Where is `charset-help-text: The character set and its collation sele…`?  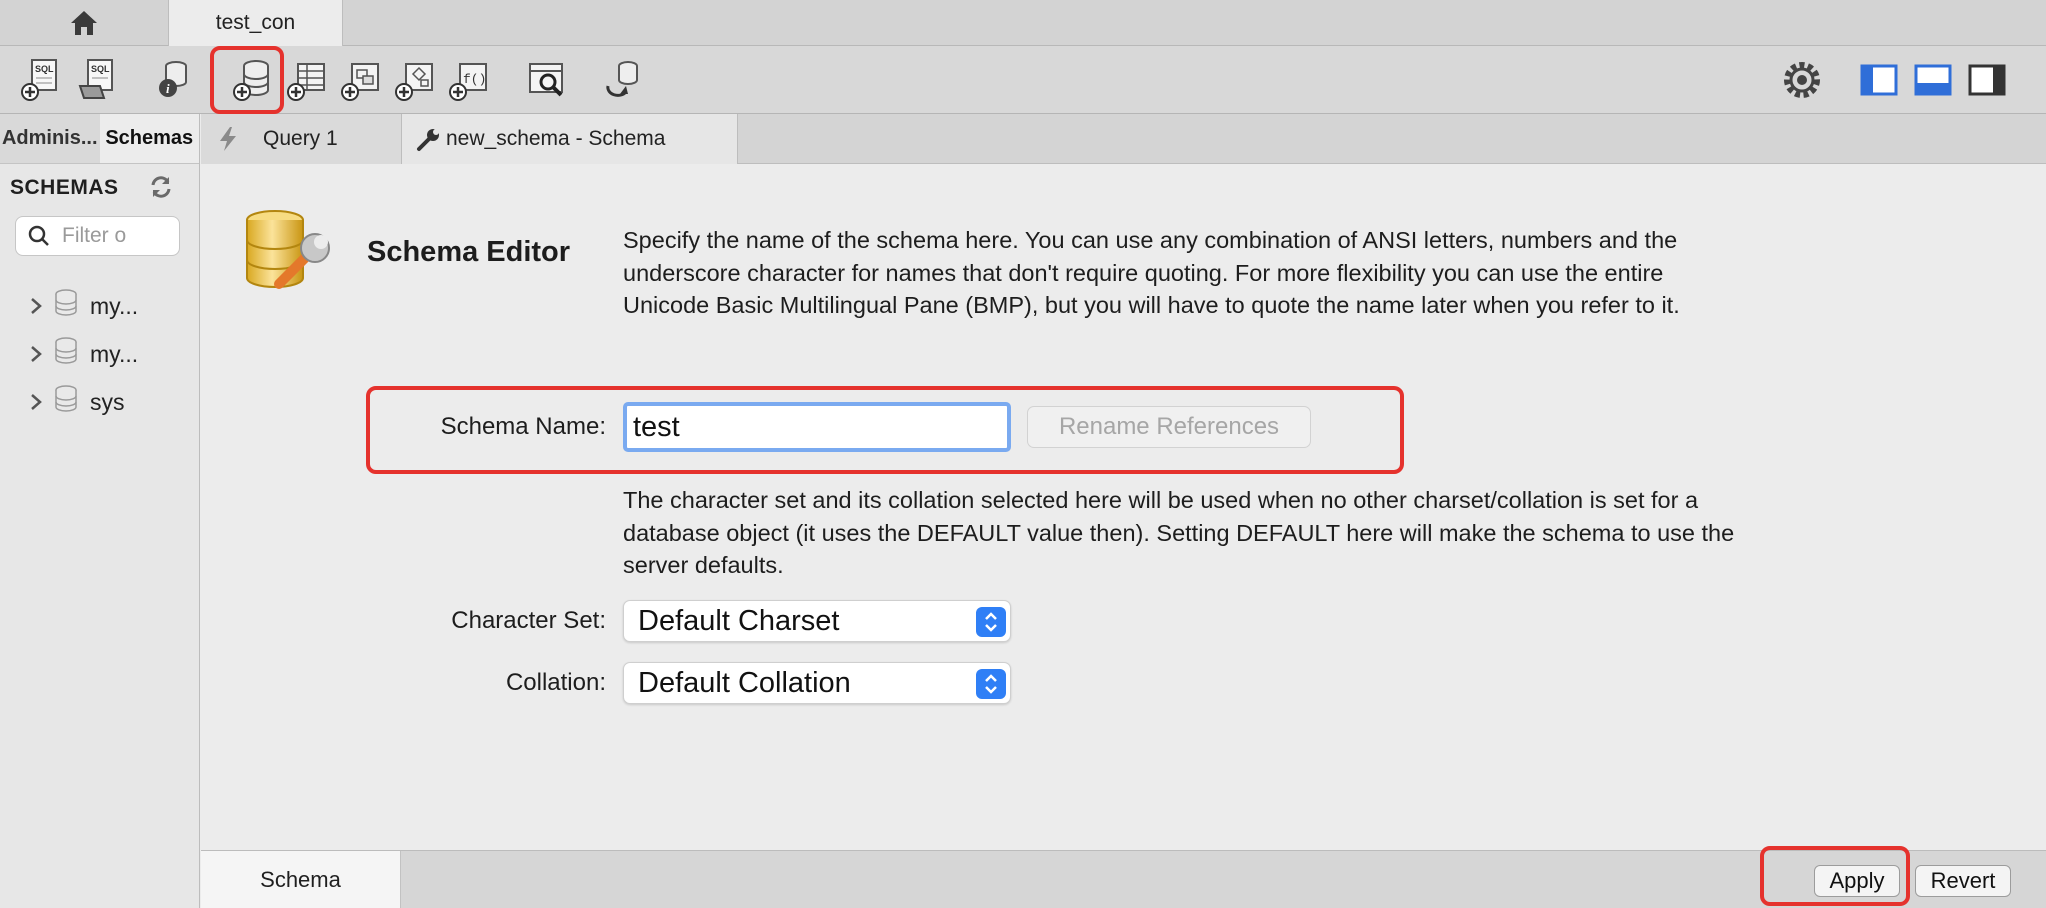 charset-help-text: The character set and its collation sele… is located at coordinates (1273, 533).